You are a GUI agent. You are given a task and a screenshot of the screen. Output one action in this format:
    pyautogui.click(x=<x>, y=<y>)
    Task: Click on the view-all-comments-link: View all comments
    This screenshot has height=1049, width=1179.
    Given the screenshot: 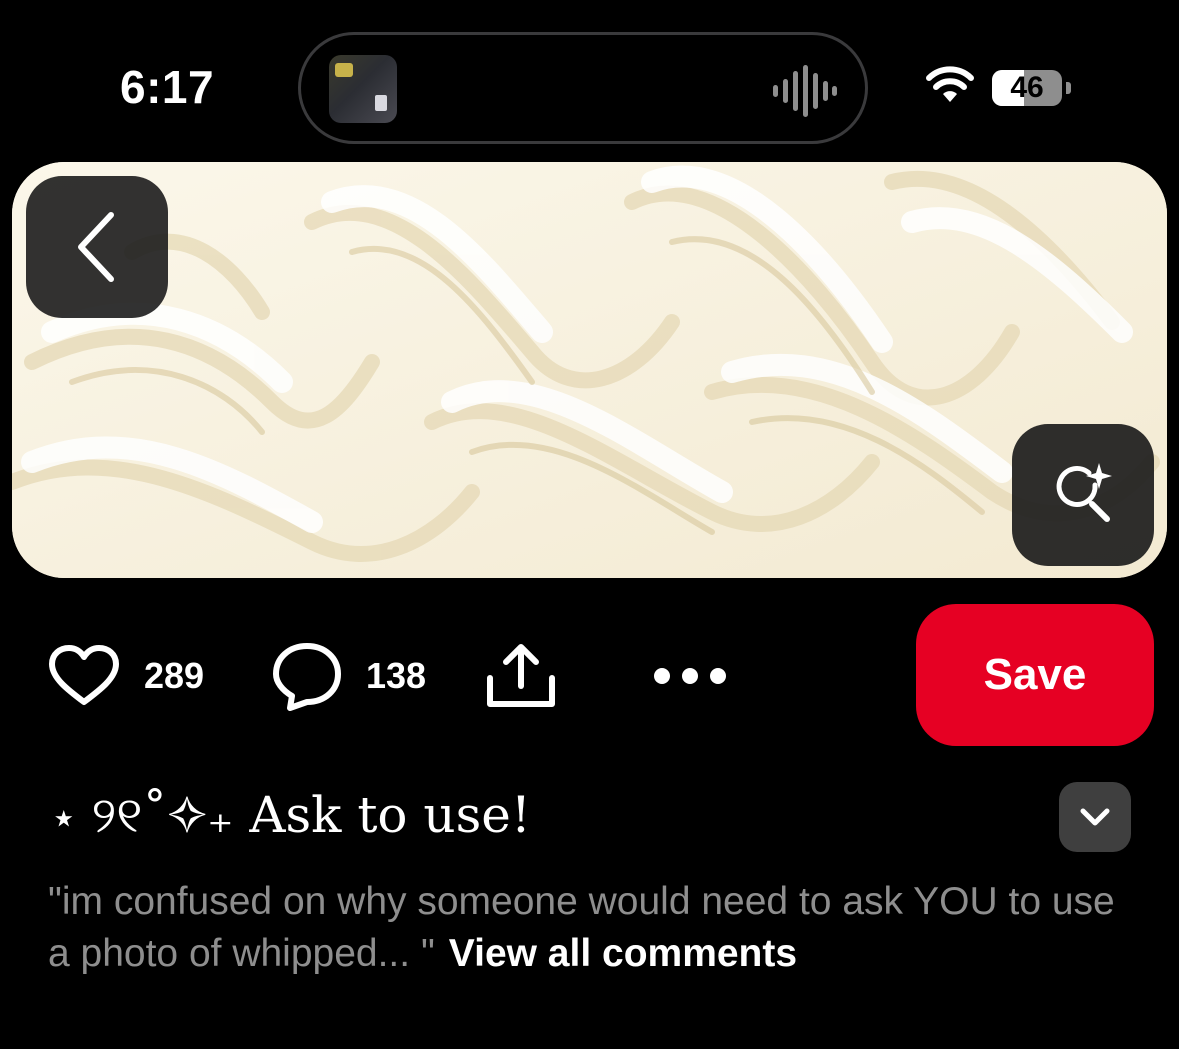 What is the action you would take?
    pyautogui.click(x=623, y=953)
    